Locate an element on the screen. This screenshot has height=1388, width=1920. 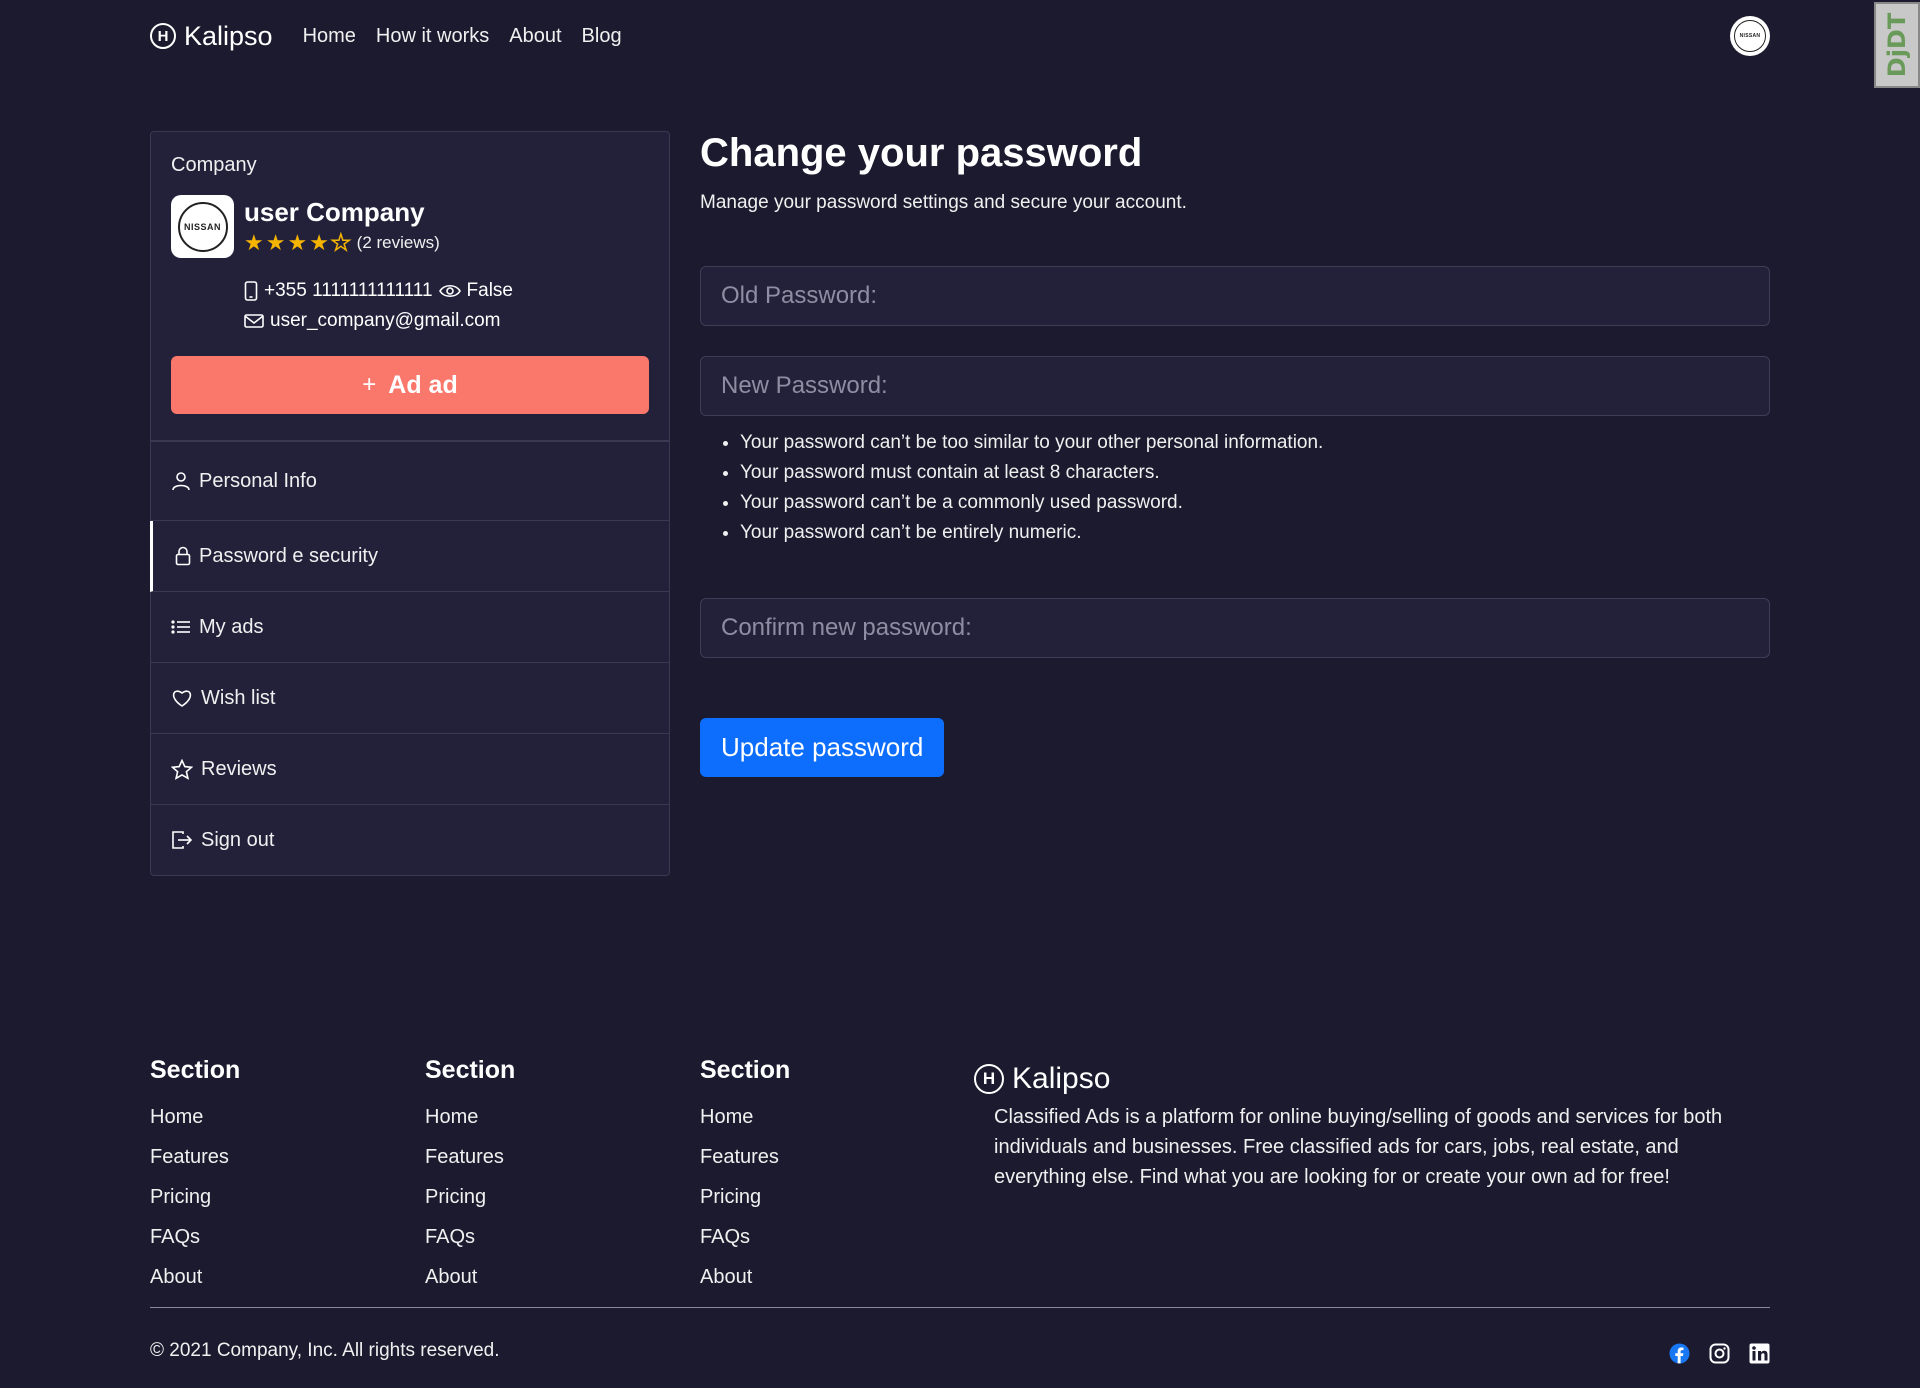
company-logo-text: NISSAN is located at coordinates (202, 226).